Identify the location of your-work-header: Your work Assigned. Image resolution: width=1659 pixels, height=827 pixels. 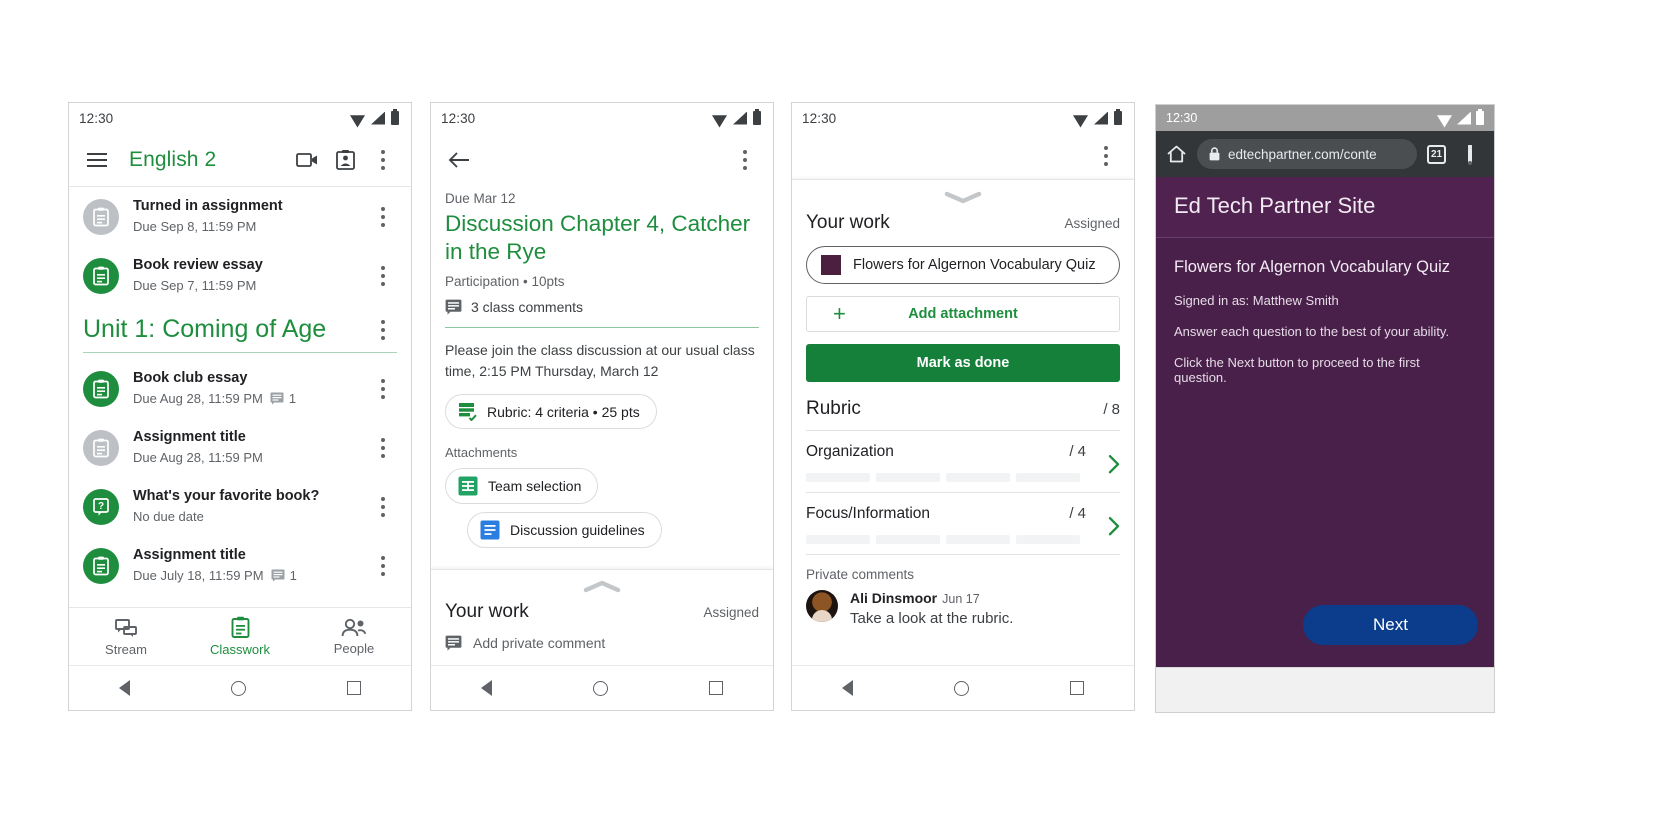
(602, 609).